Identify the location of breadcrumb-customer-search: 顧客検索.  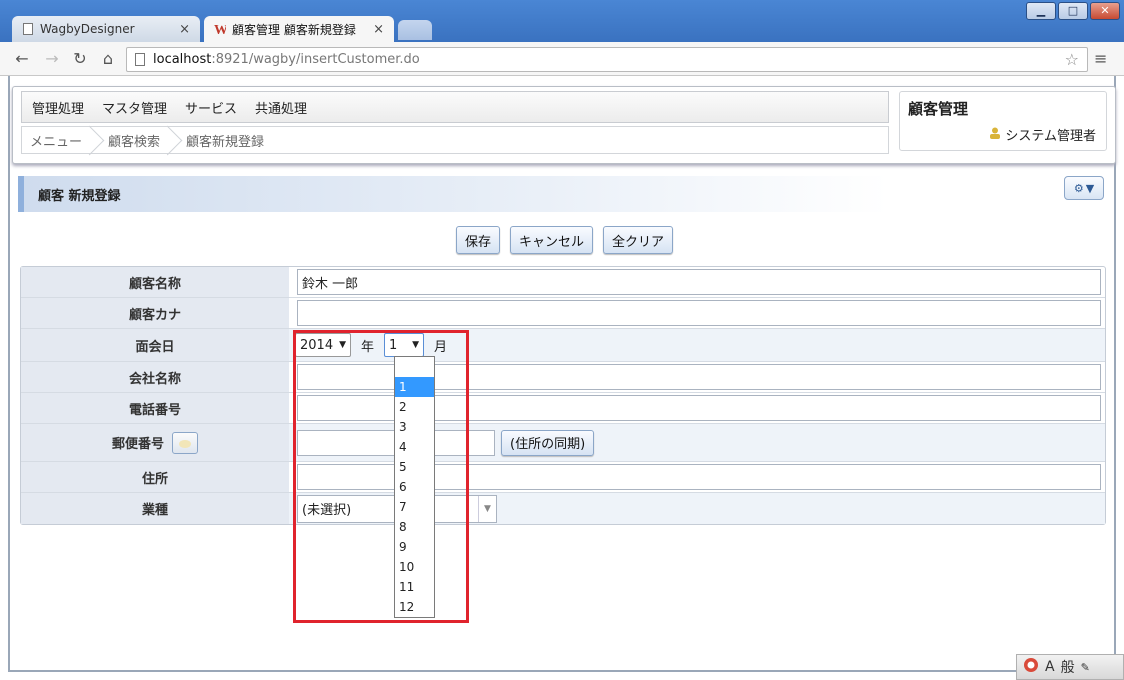
(133, 140).